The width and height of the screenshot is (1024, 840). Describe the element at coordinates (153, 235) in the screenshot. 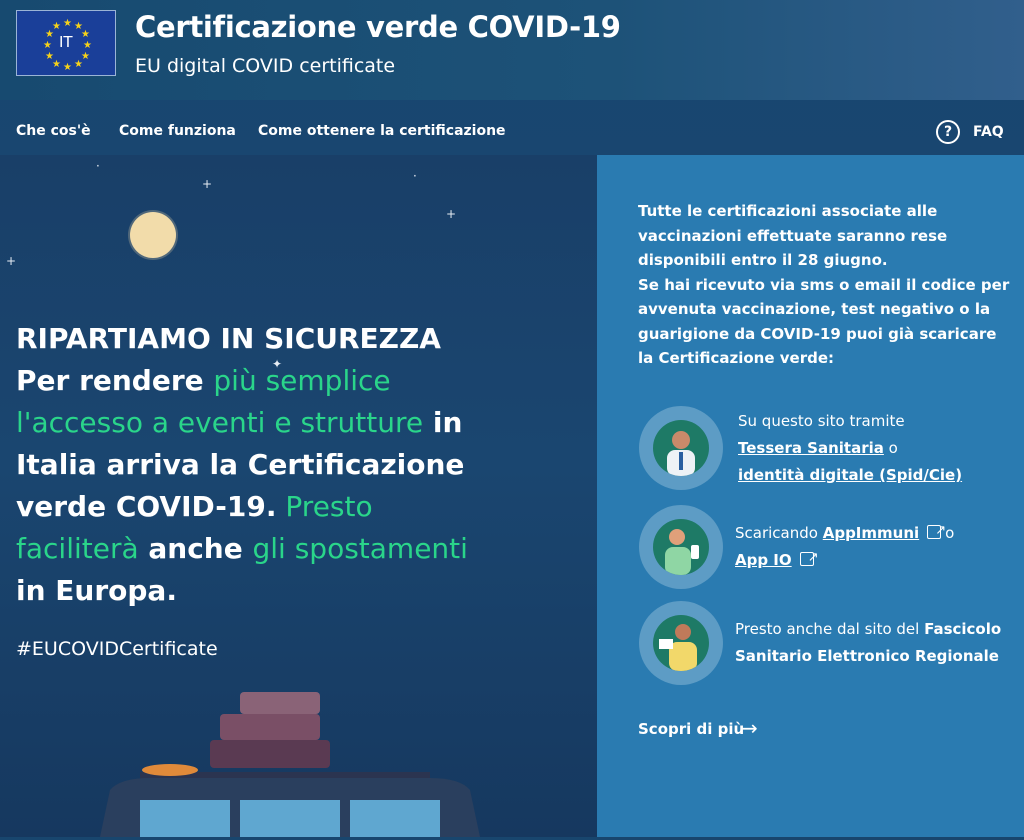

I see `moon-icon` at that location.